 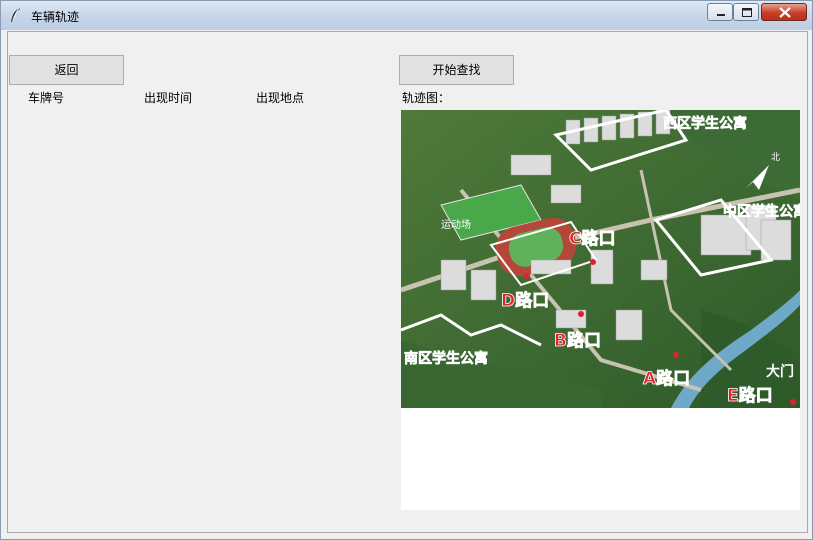 What do you see at coordinates (15, 14) in the screenshot?
I see `feather-icon` at bounding box center [15, 14].